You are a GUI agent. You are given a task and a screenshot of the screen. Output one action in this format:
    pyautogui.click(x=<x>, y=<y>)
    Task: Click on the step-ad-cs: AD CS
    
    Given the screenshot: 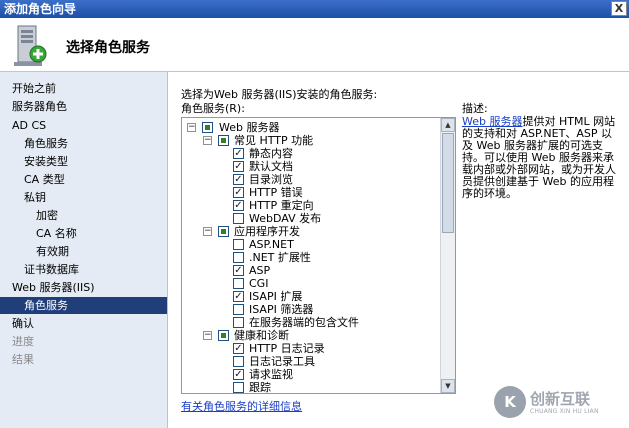 What is the action you would take?
    pyautogui.click(x=29, y=125)
    